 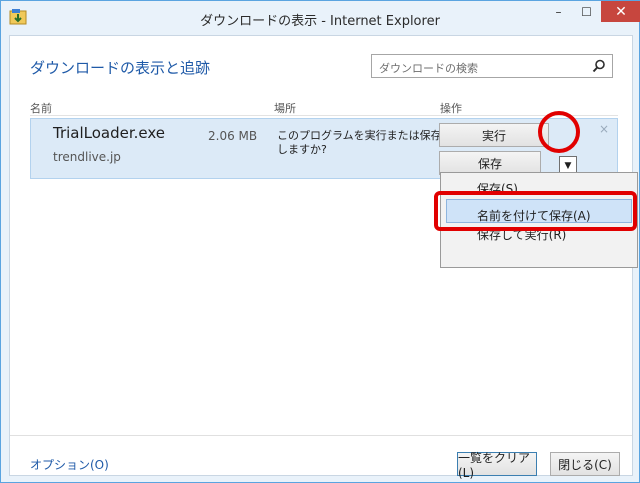 What do you see at coordinates (451, 108) in the screenshot?
I see `column-header-action: 操作` at bounding box center [451, 108].